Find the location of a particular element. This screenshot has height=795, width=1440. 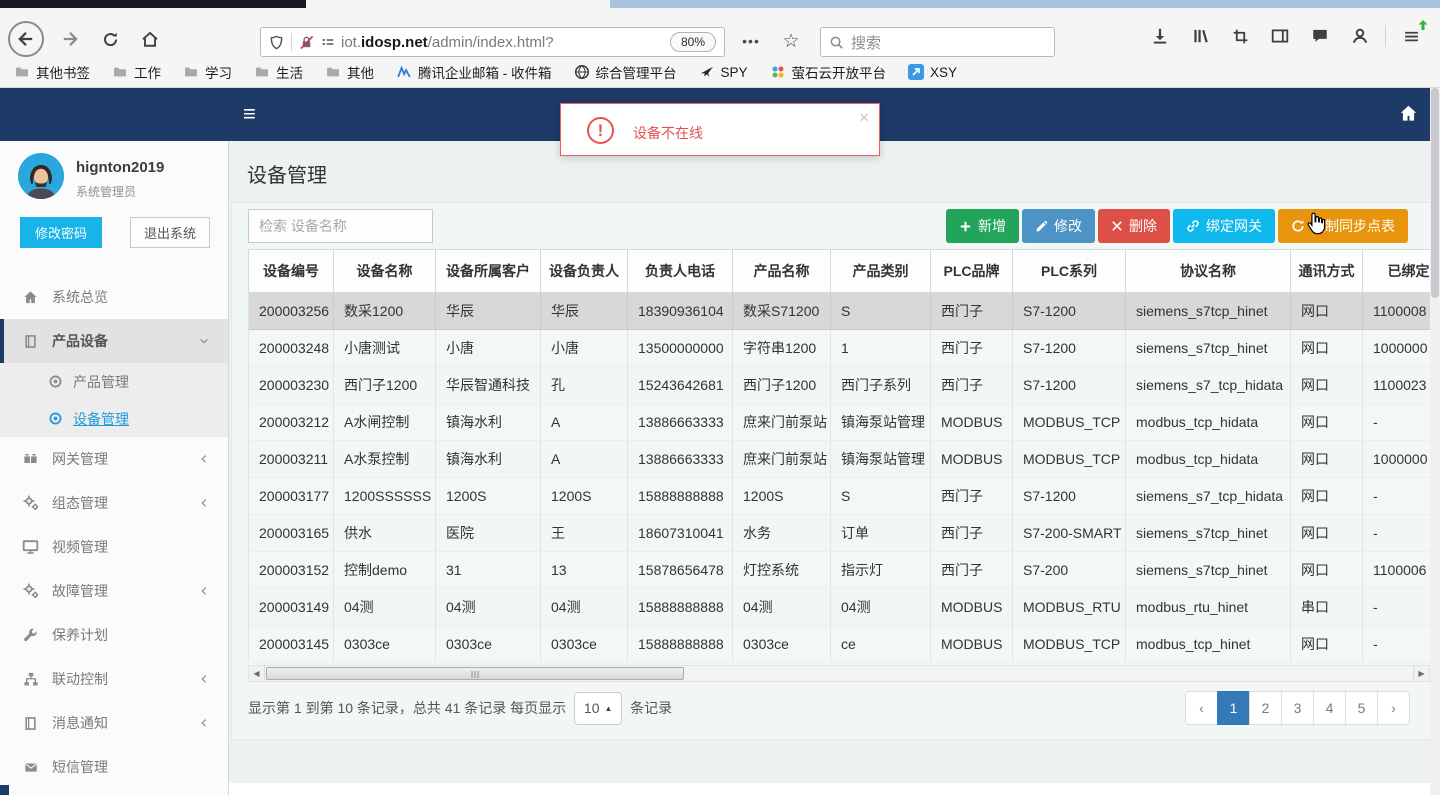

pagination-page-2: 2 is located at coordinates (1265, 708).